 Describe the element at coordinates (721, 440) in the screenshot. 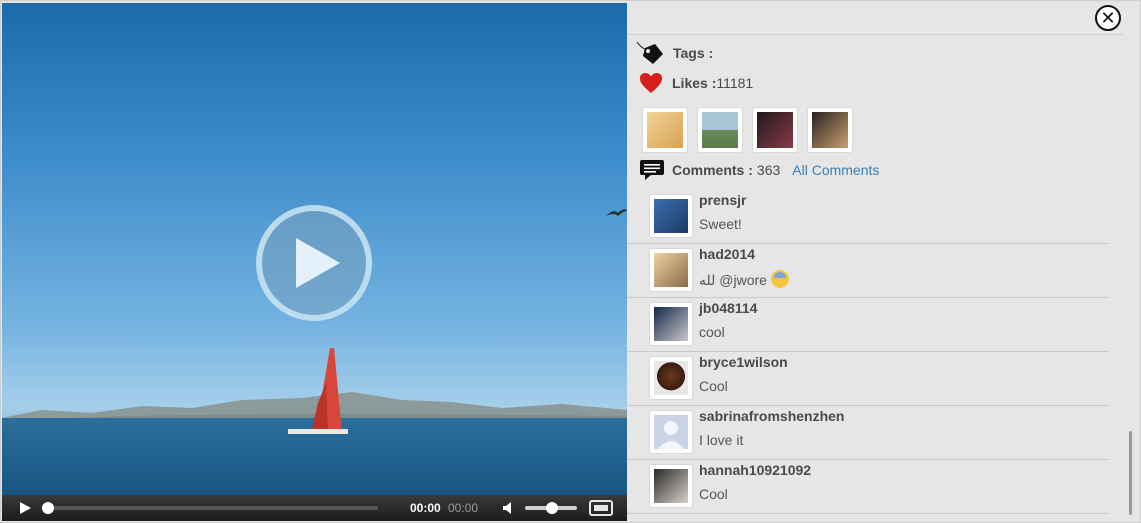

I see `comment-text: I love it` at that location.